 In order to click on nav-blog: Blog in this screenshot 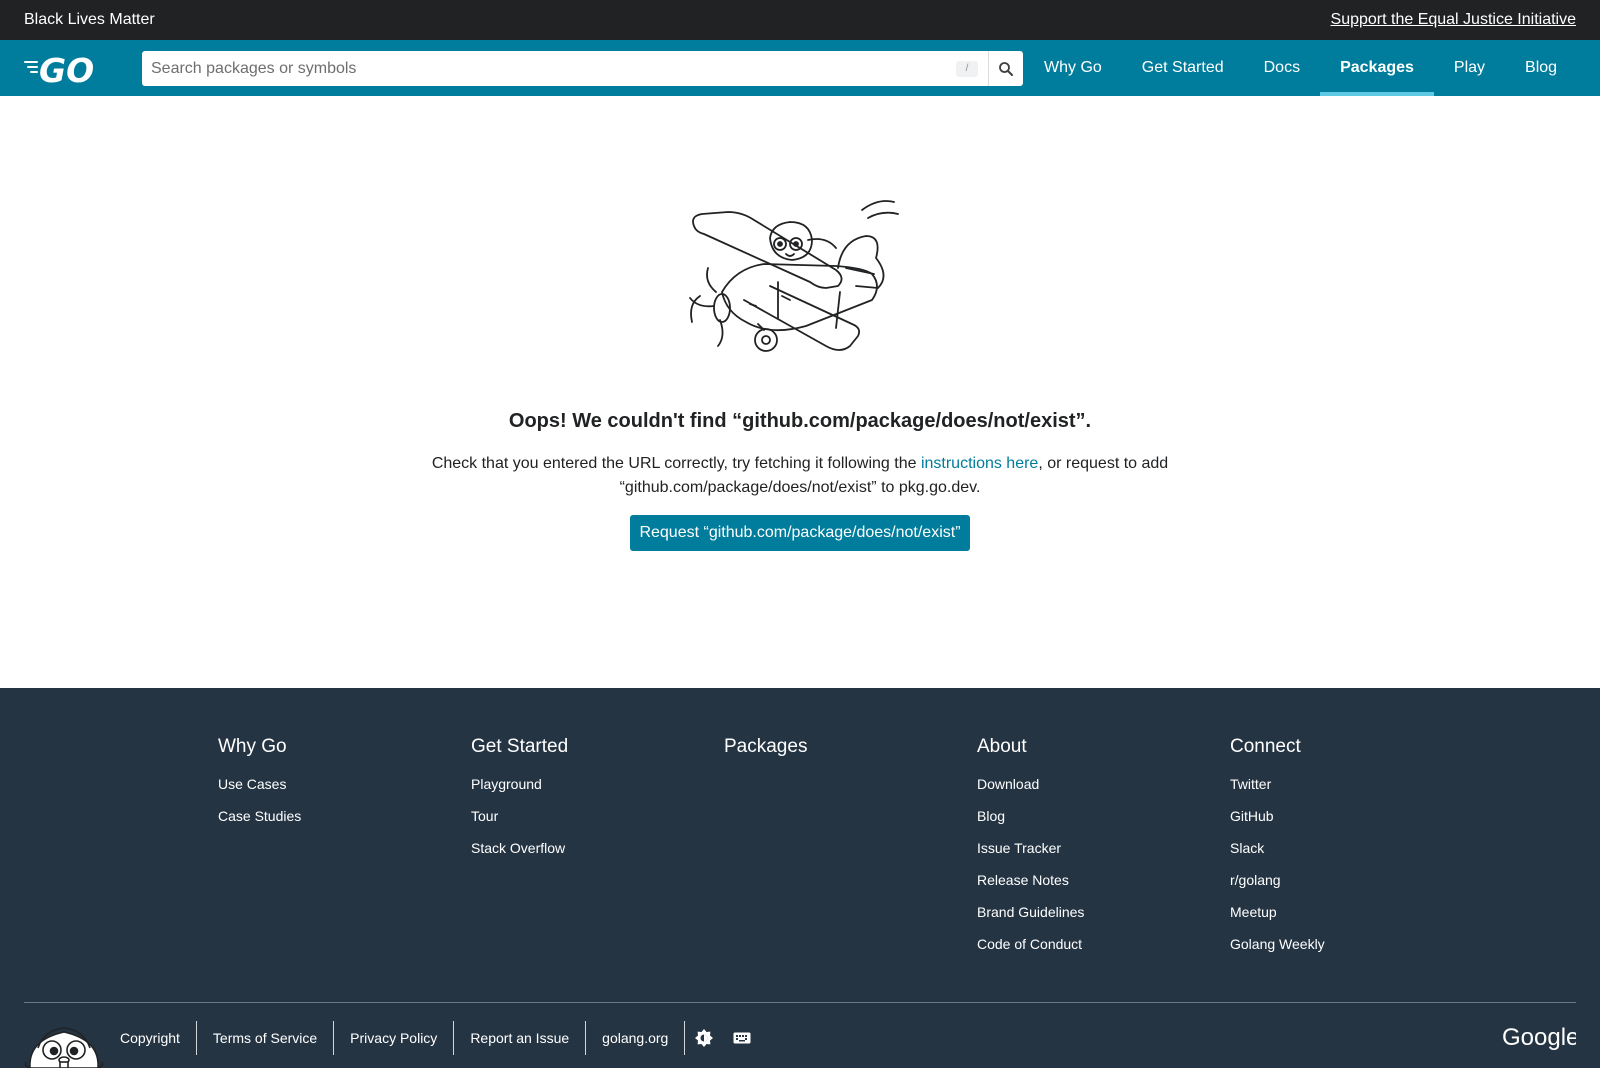, I will do `click(1541, 68)`.